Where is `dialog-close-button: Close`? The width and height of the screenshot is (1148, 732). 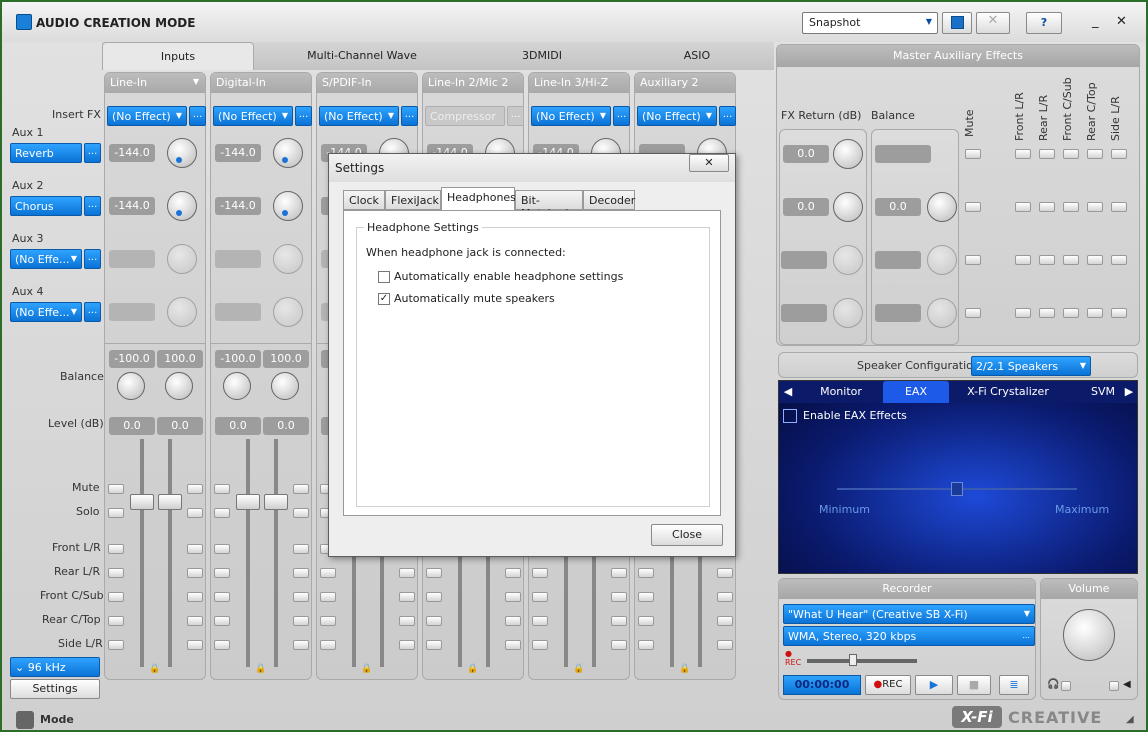 dialog-close-button: Close is located at coordinates (687, 535).